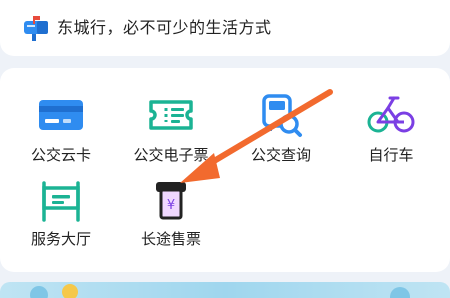  I want to click on promo-banner, so click(225, 290).